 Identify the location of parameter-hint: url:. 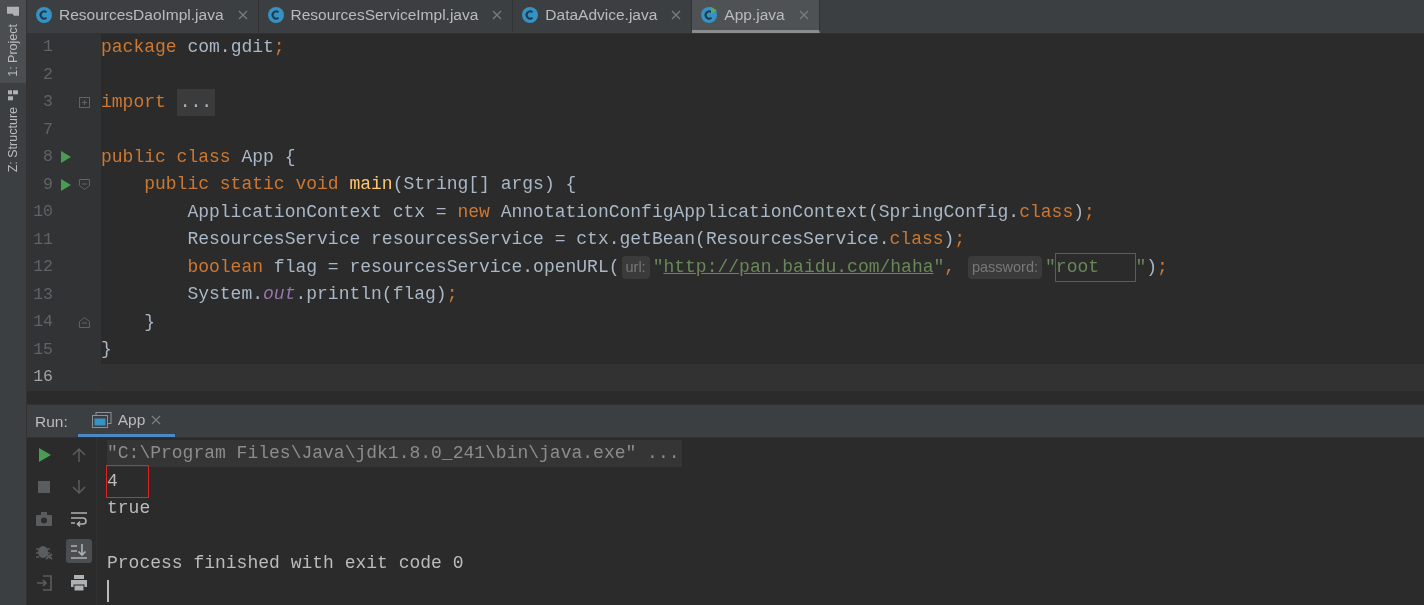
(635, 267).